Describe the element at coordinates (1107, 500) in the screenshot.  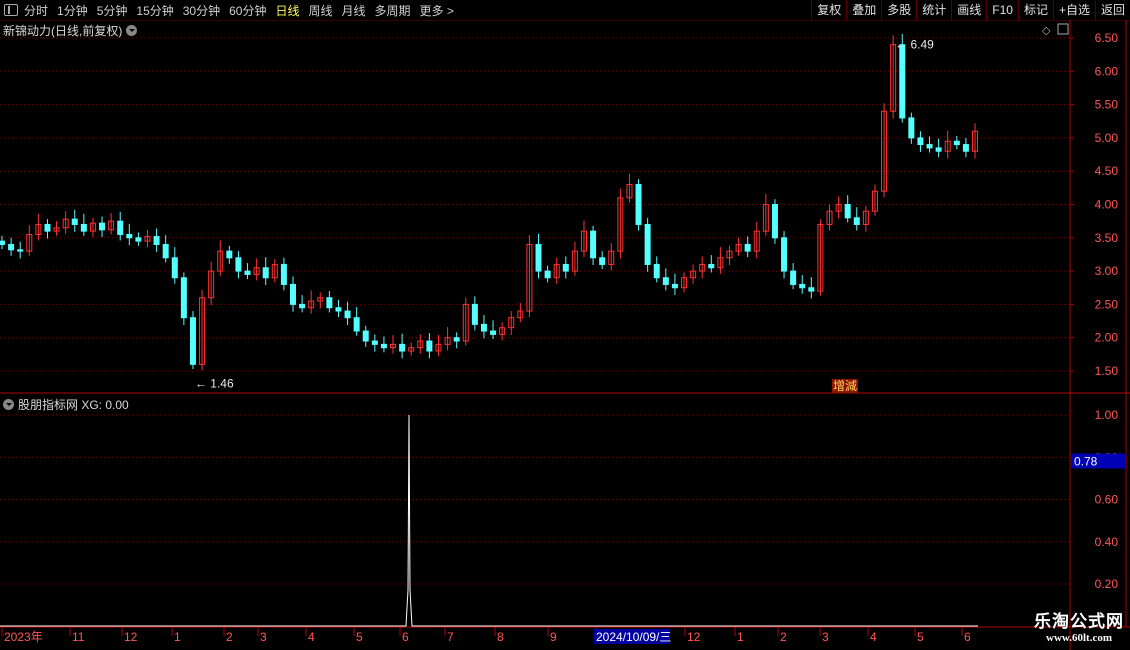
I see `indicator-tick-label: 0.60` at that location.